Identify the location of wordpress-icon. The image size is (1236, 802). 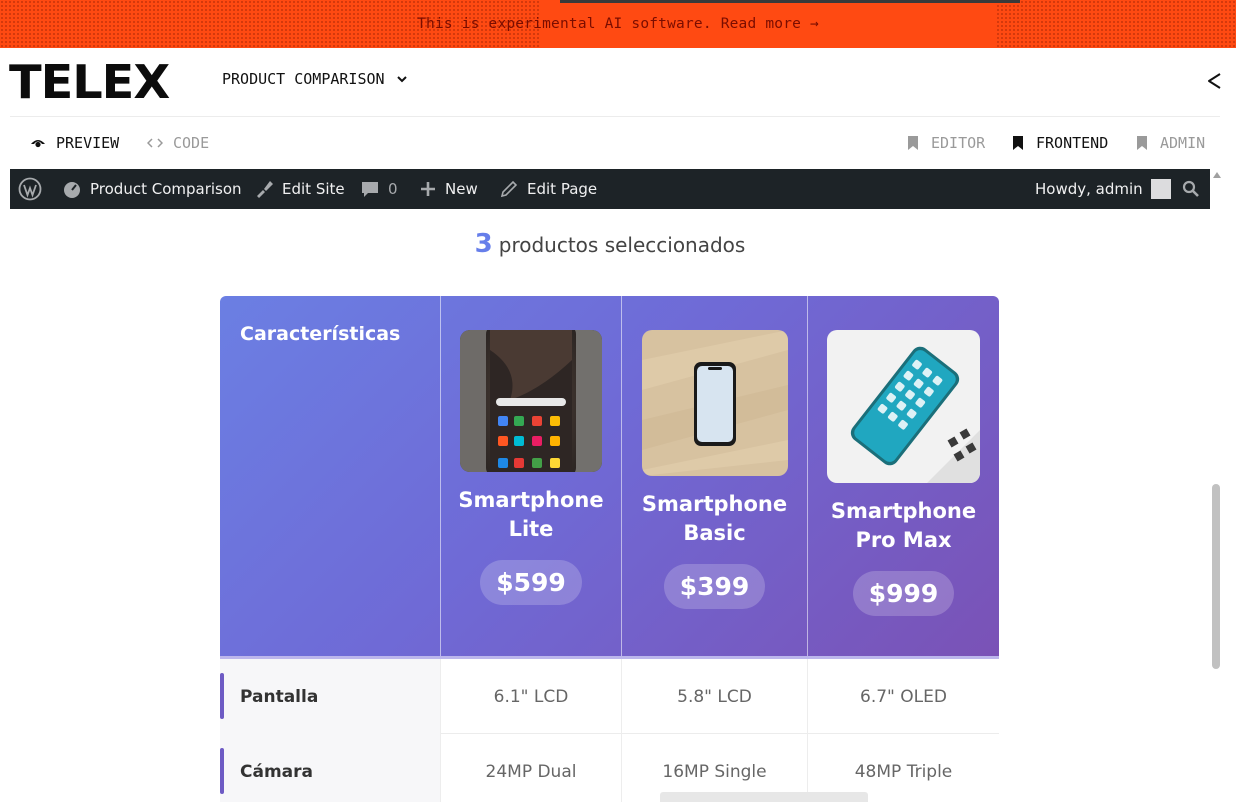
(30, 189).